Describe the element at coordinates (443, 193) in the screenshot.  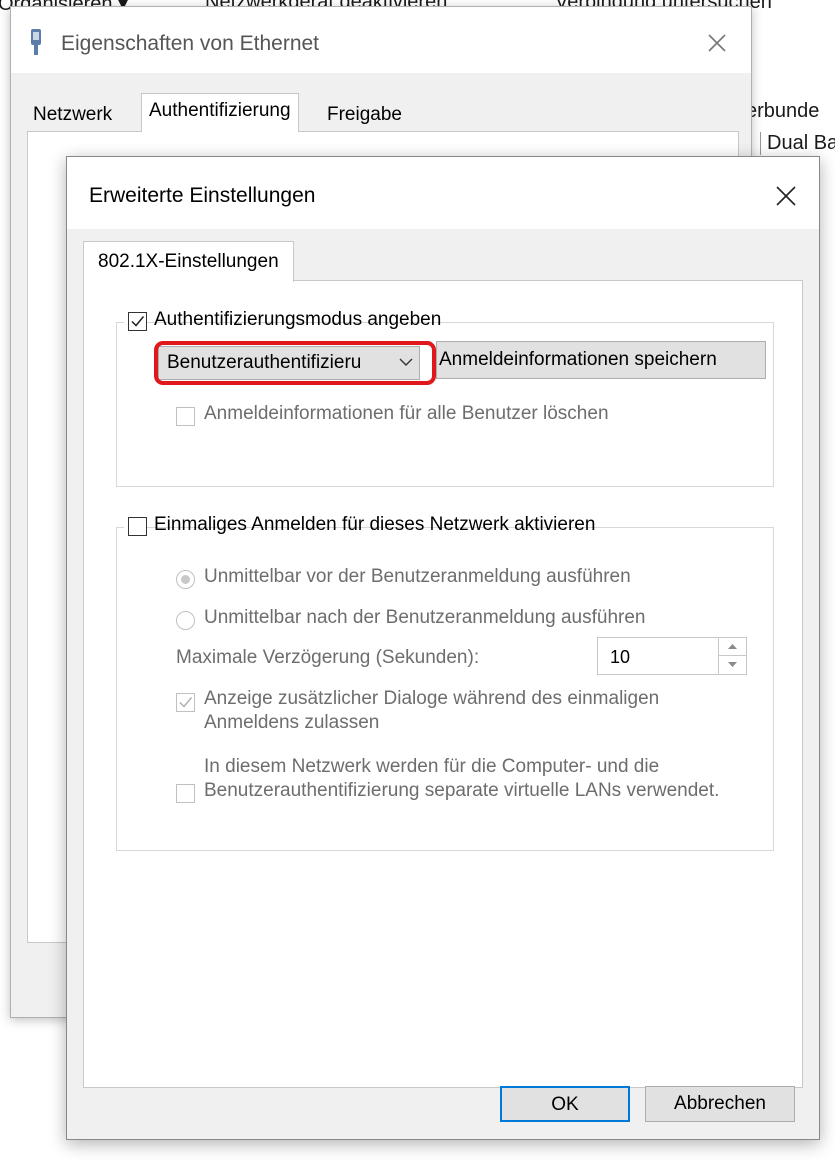
I see `adv-titlebar: Erweiterte Einstellungen` at that location.